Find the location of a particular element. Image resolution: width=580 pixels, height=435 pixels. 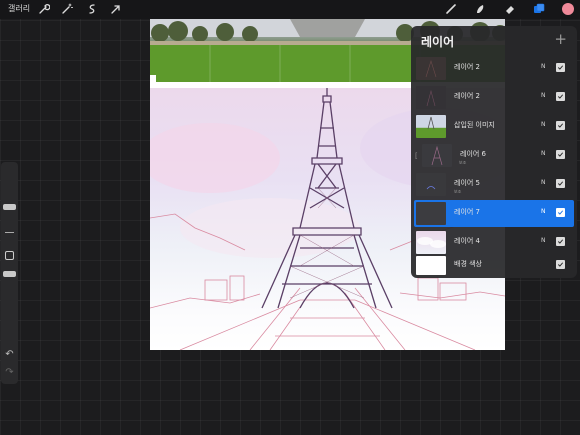

color-picker-button is located at coordinates (568, 9).